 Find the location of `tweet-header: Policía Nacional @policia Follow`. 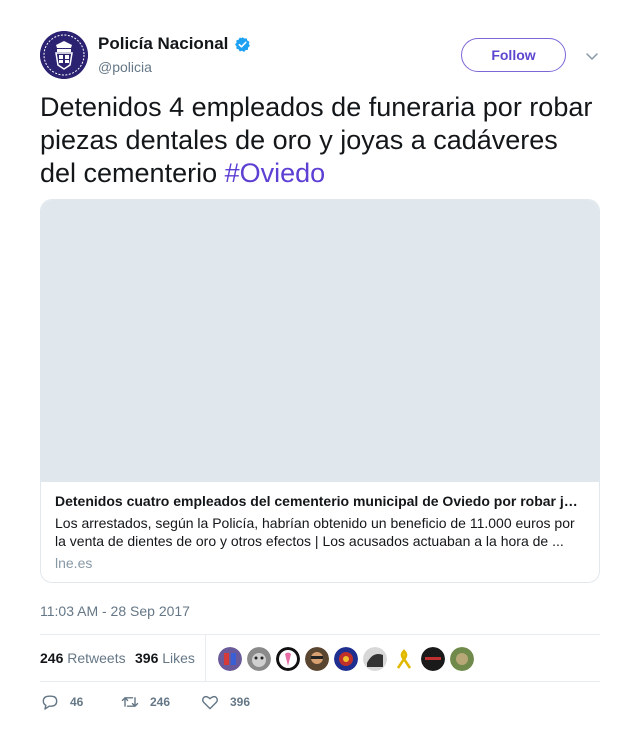

tweet-header: Policía Nacional @policia Follow is located at coordinates (320, 55).